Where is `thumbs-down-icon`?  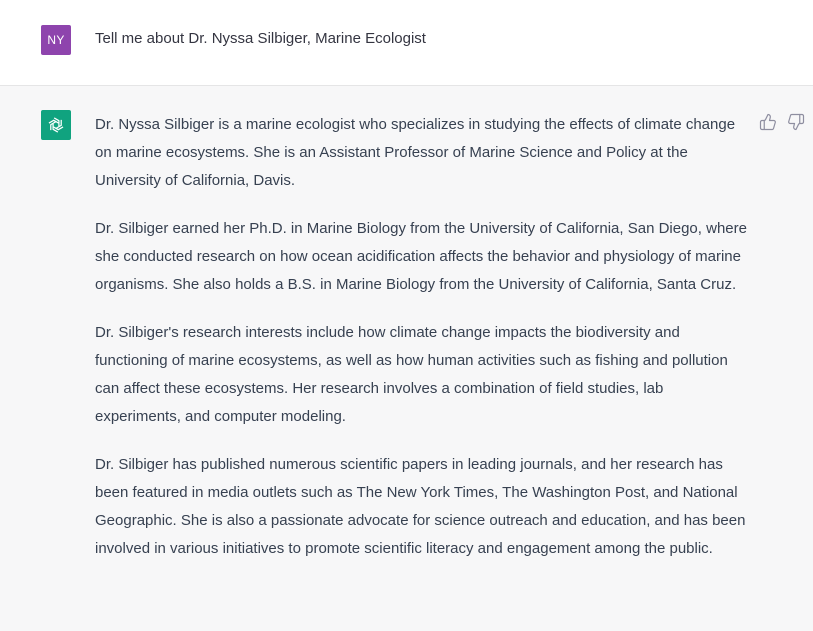 thumbs-down-icon is located at coordinates (796, 122).